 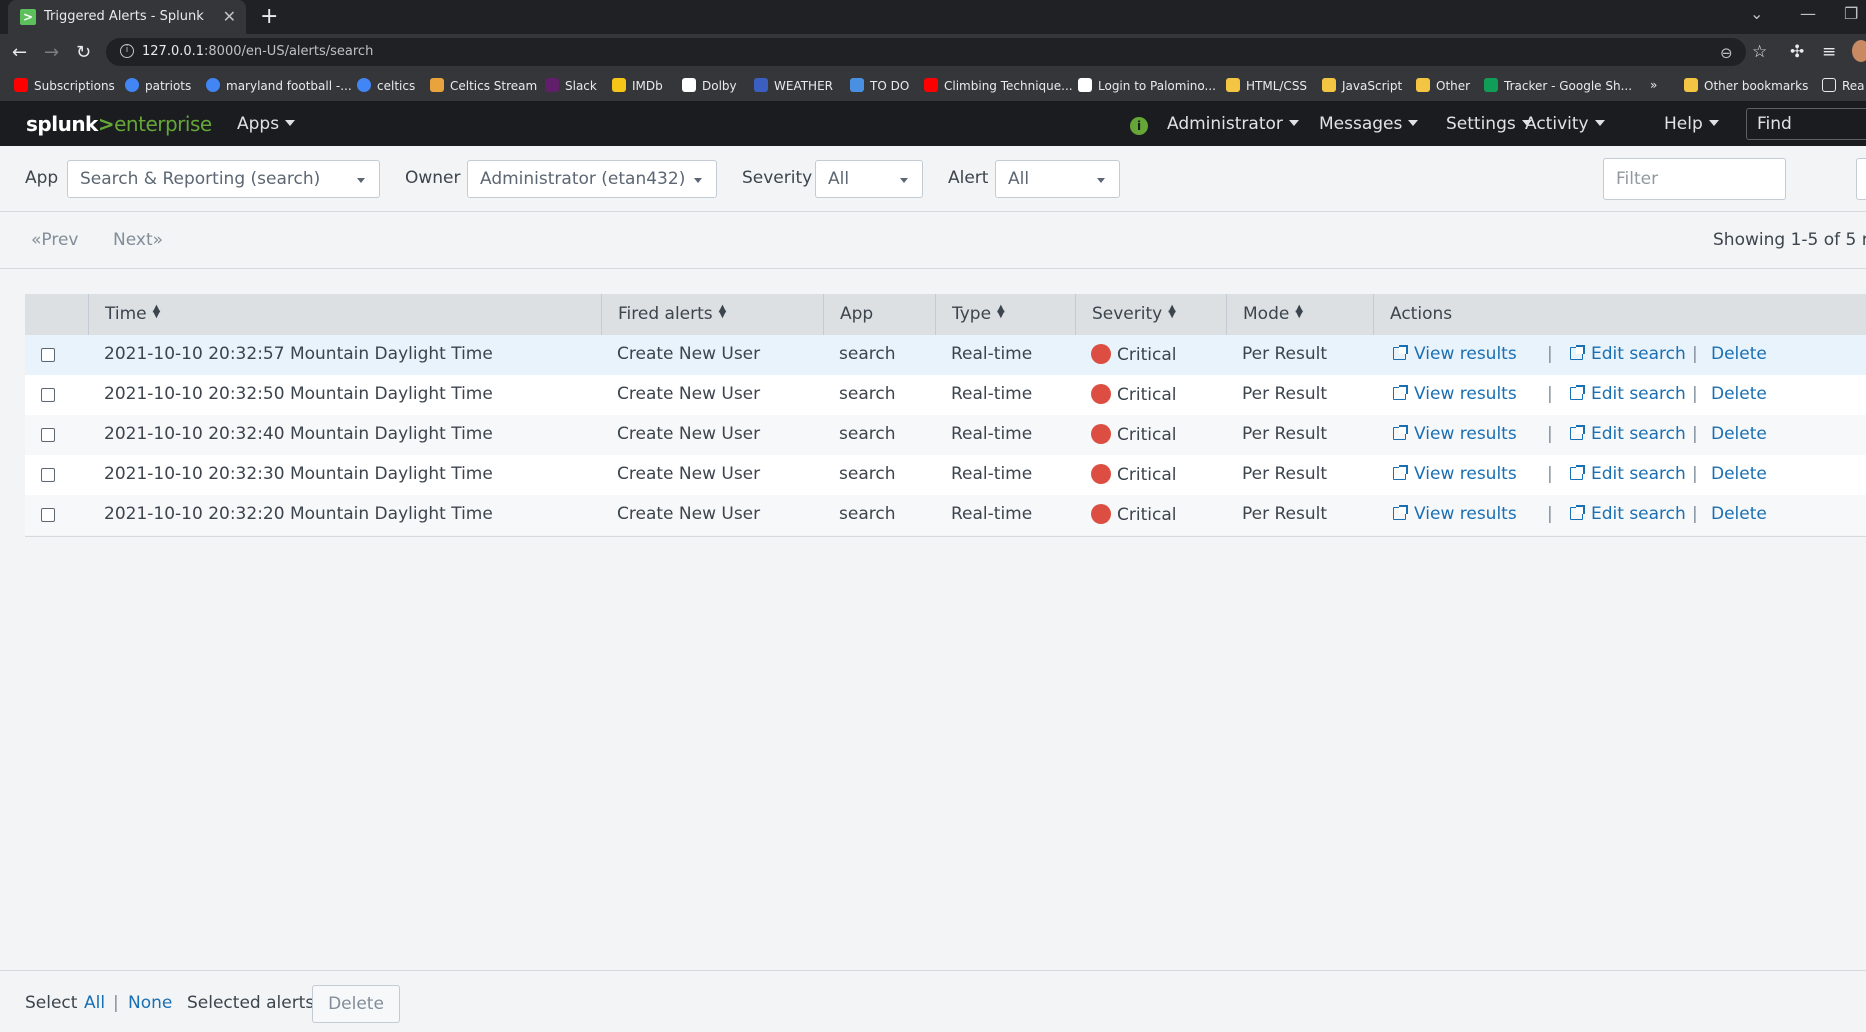 I want to click on type-column-header: Type ▲ ▼, so click(x=1005, y=314).